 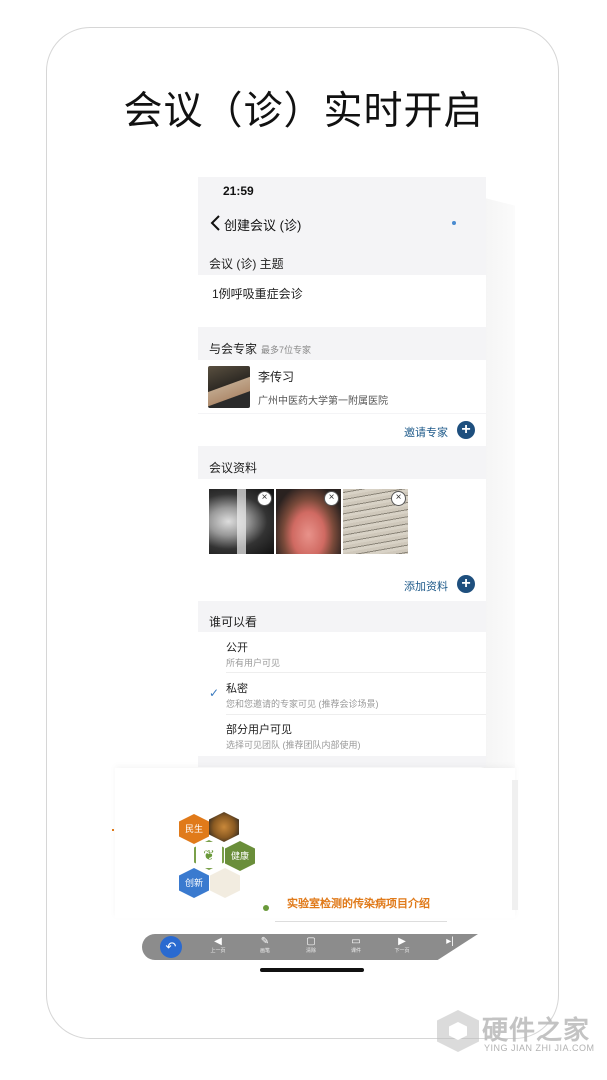 I want to click on watermark-text: 硬件之家, so click(x=536, y=1030).